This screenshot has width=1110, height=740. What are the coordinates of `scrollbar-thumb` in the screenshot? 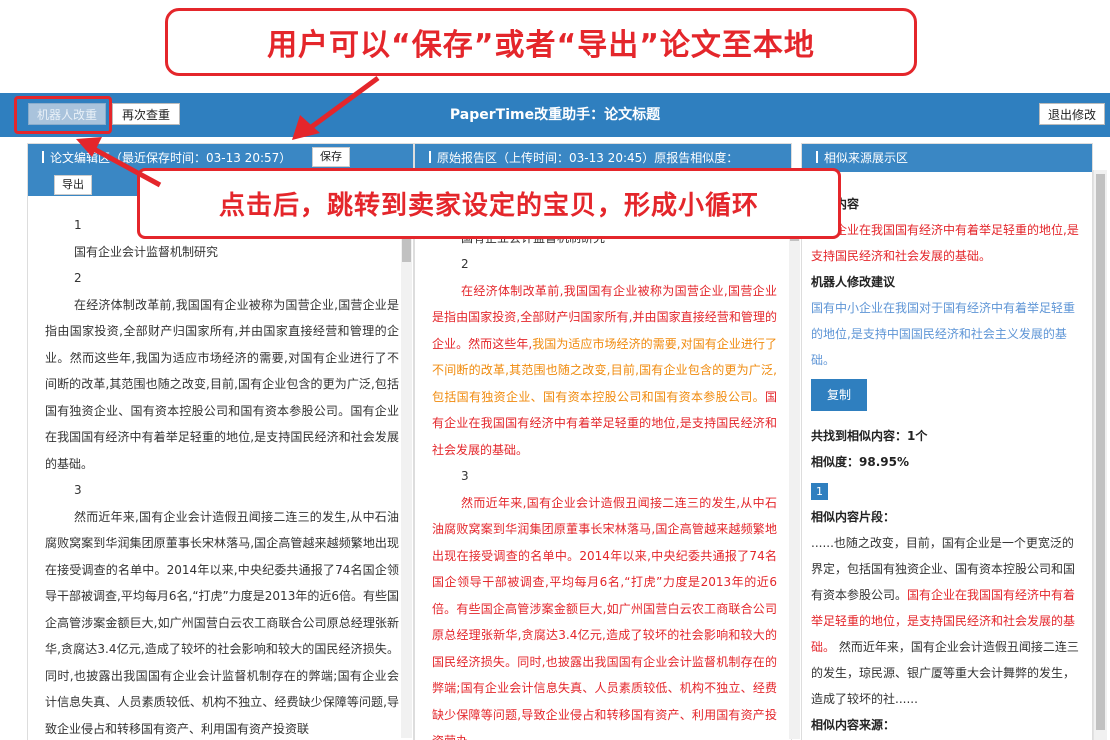 It's located at (1100, 452).